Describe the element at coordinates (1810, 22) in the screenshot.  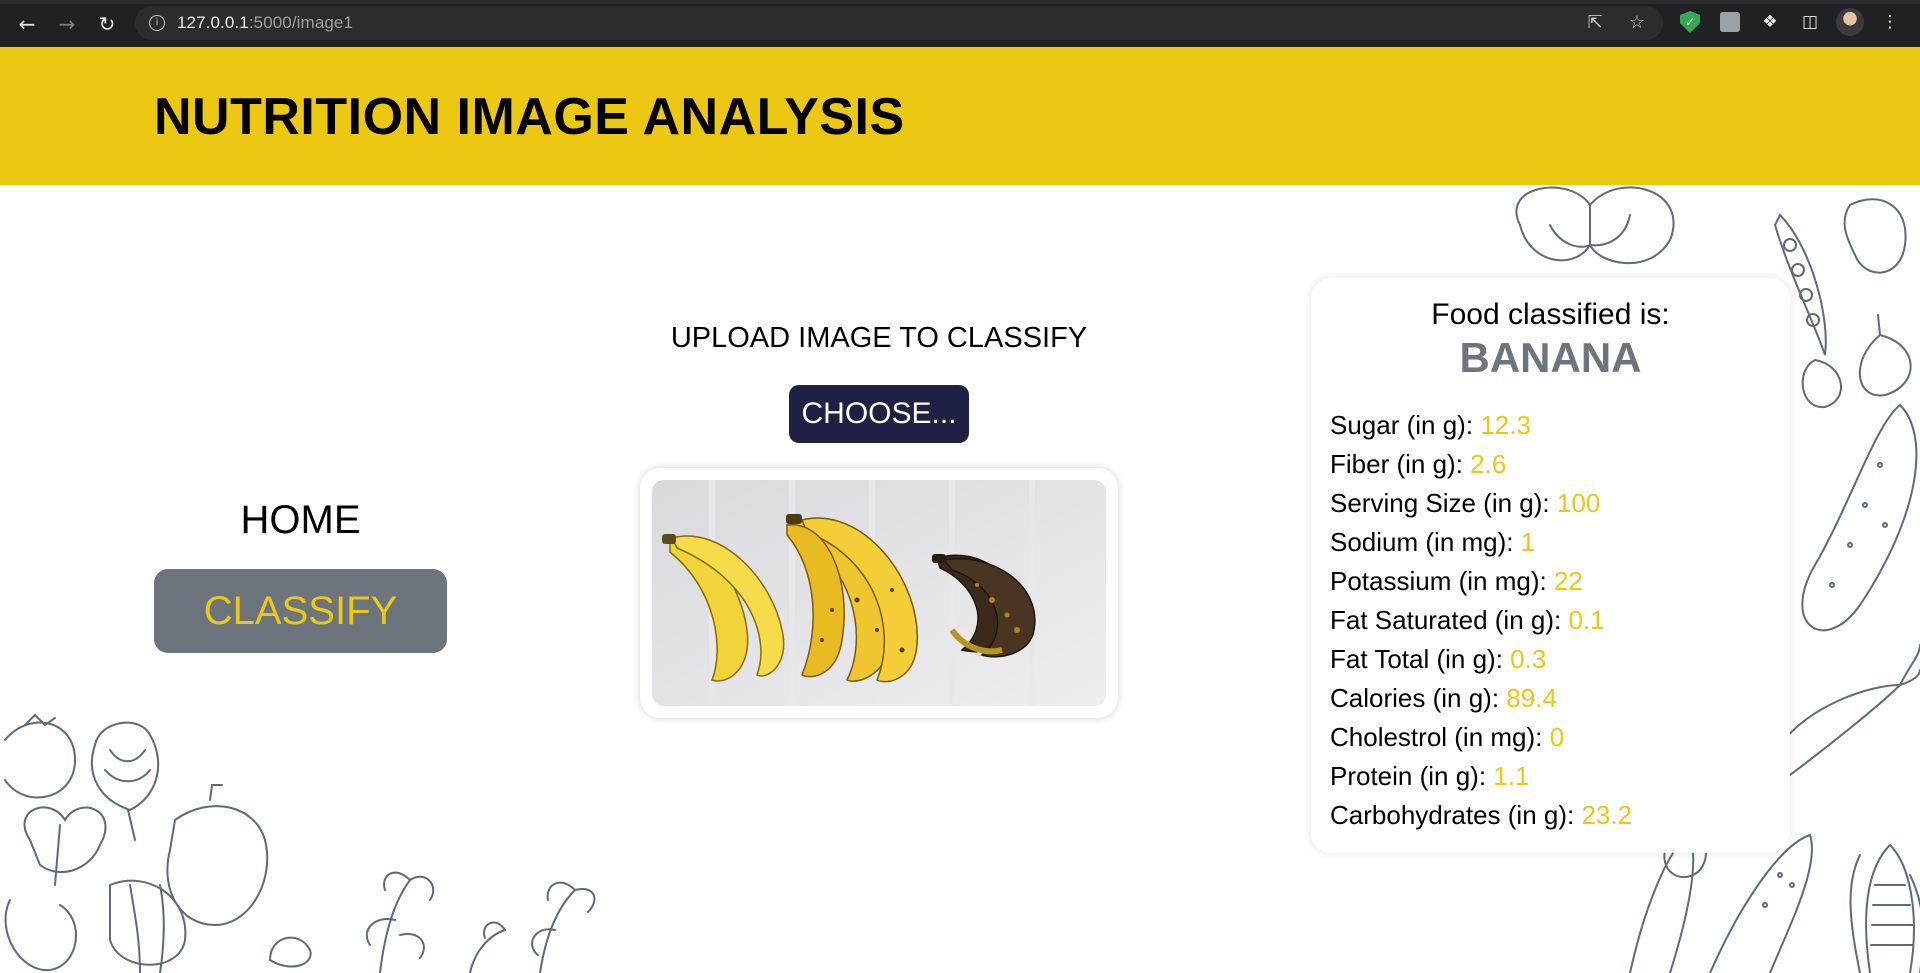
I see `side-panel-icon: ◫` at that location.